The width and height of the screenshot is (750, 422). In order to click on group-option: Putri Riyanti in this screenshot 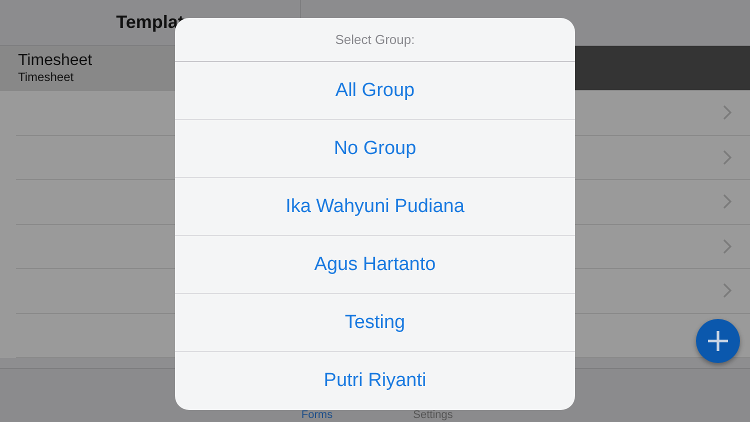, I will do `click(375, 381)`.